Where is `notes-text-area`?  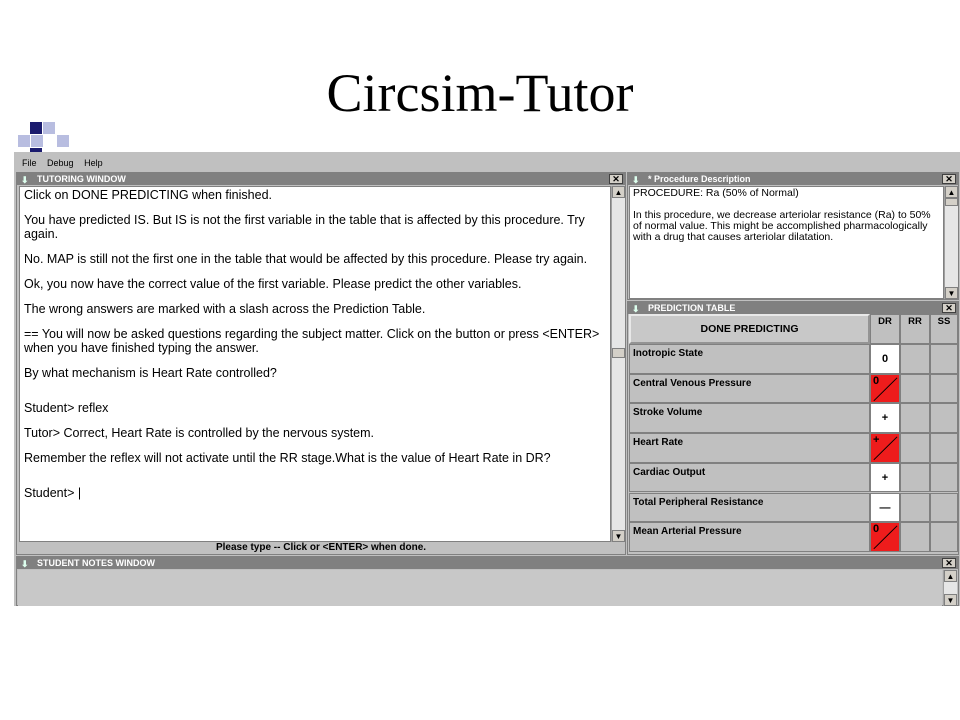 notes-text-area is located at coordinates (480, 588).